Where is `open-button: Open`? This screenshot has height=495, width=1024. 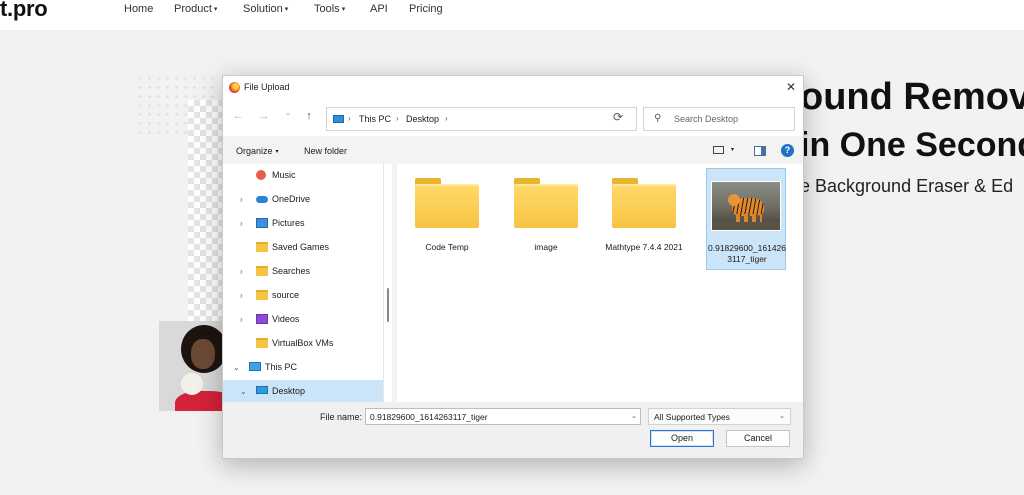
open-button: Open is located at coordinates (682, 438).